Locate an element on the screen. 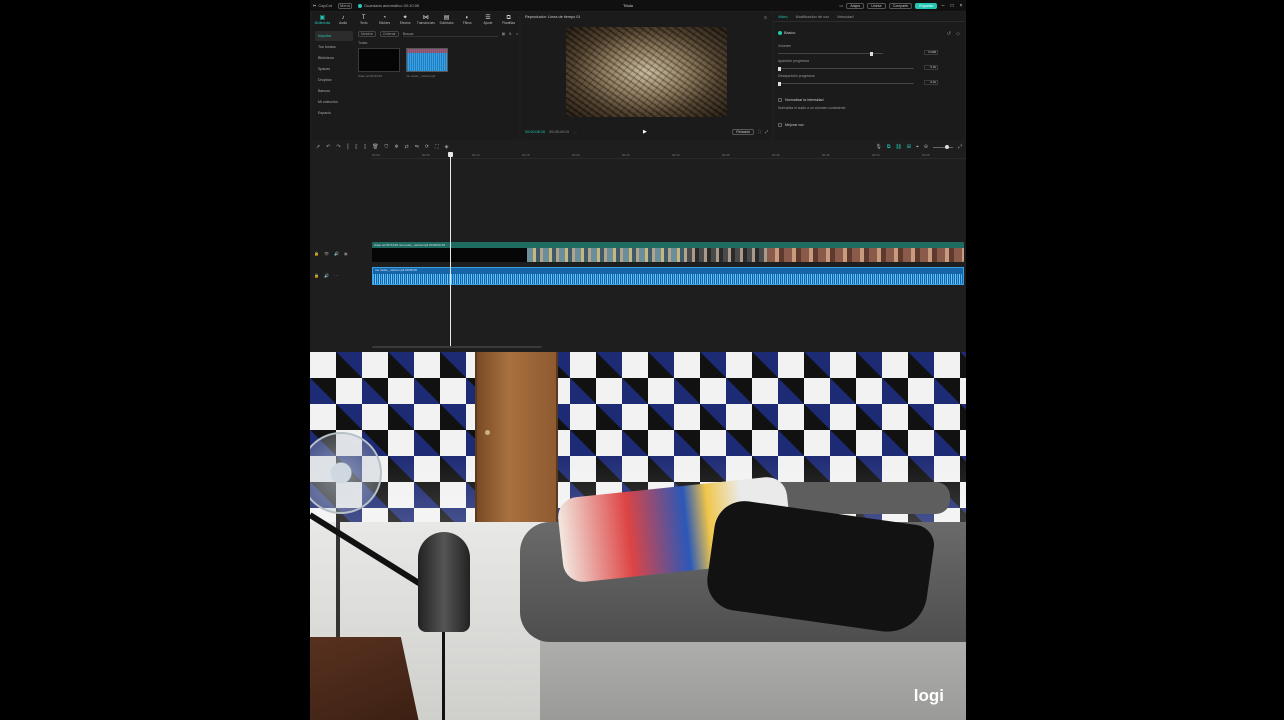 The image size is (1284, 720). sidebar-item-spaces: Spaces is located at coordinates (334, 69).